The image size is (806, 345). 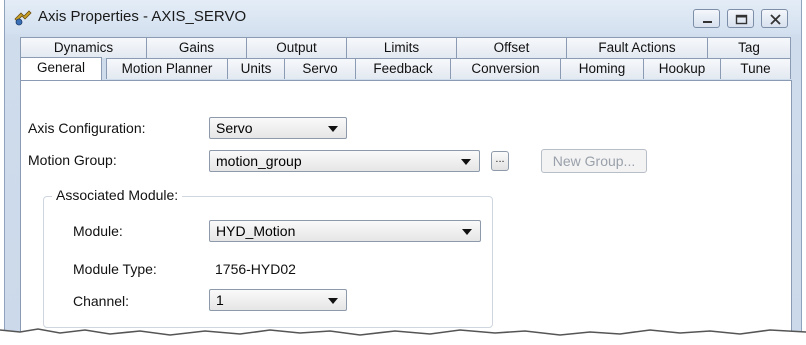 I want to click on title-bar: Axis Properties - AXIS_SERVO, so click(x=403, y=17).